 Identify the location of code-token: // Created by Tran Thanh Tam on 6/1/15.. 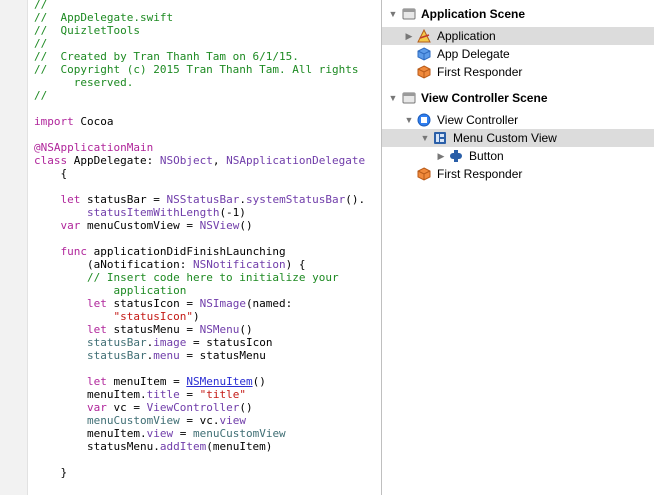
(166, 56).